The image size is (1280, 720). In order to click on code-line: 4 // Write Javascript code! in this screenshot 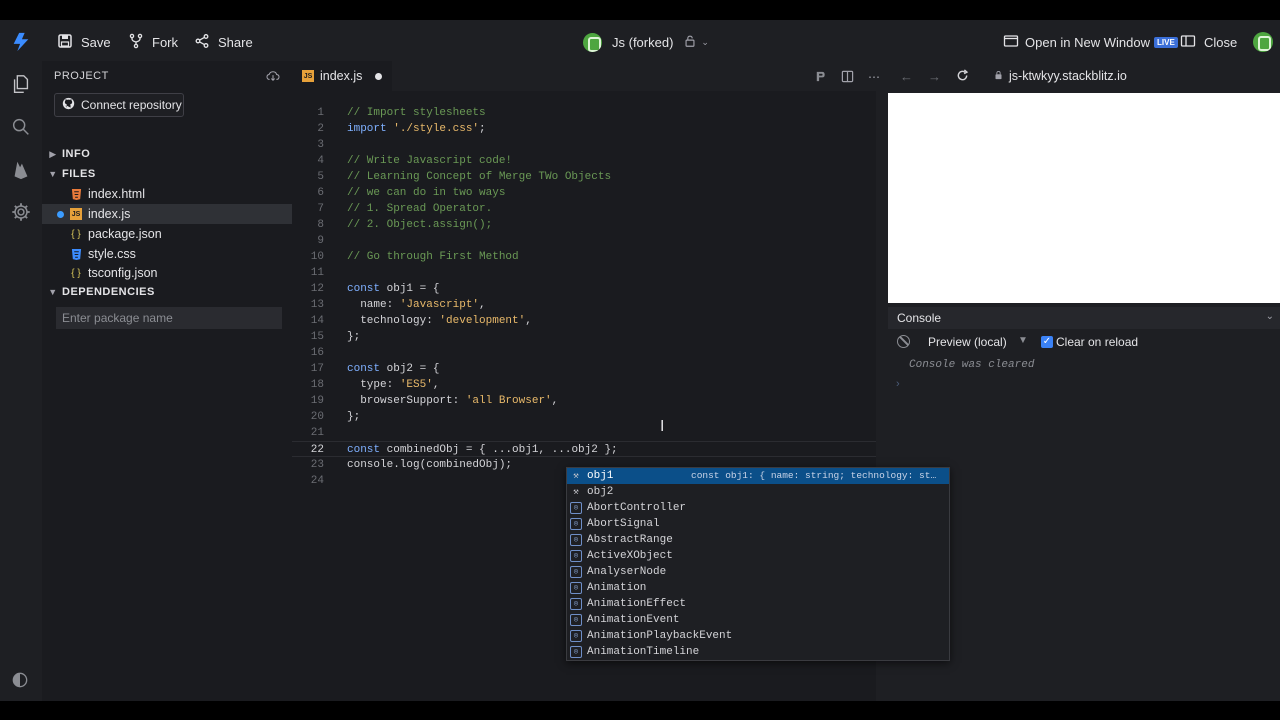, I will do `click(584, 161)`.